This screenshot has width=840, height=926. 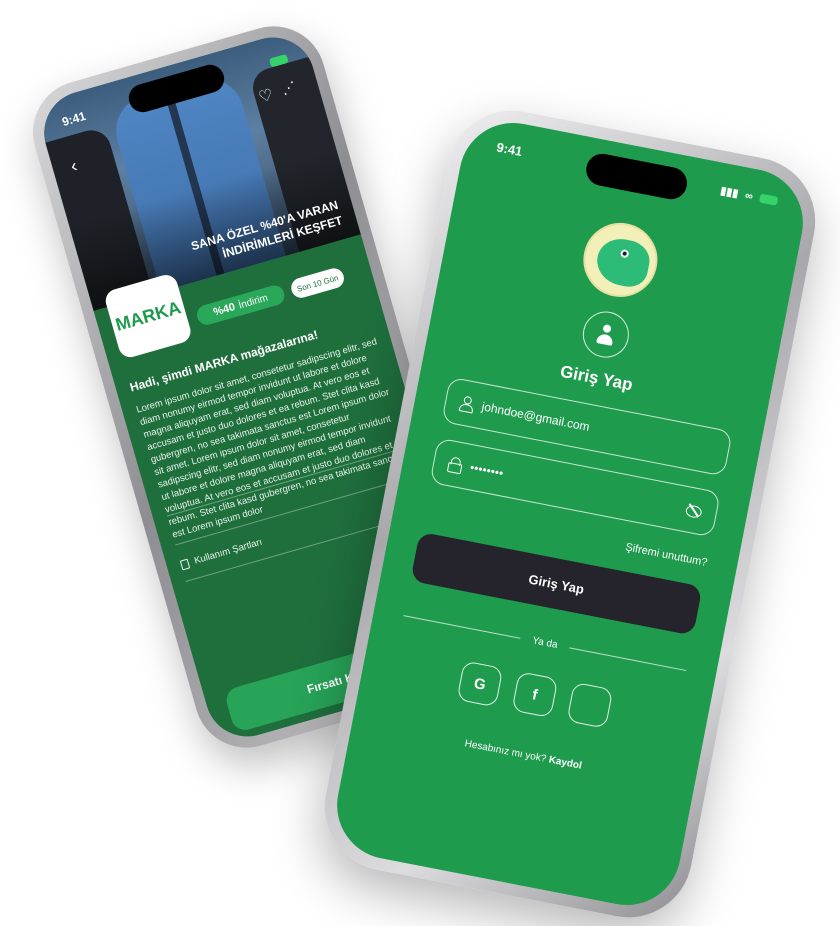 What do you see at coordinates (535, 416) in the screenshot?
I see `email-value: johndoe@gmail.com` at bounding box center [535, 416].